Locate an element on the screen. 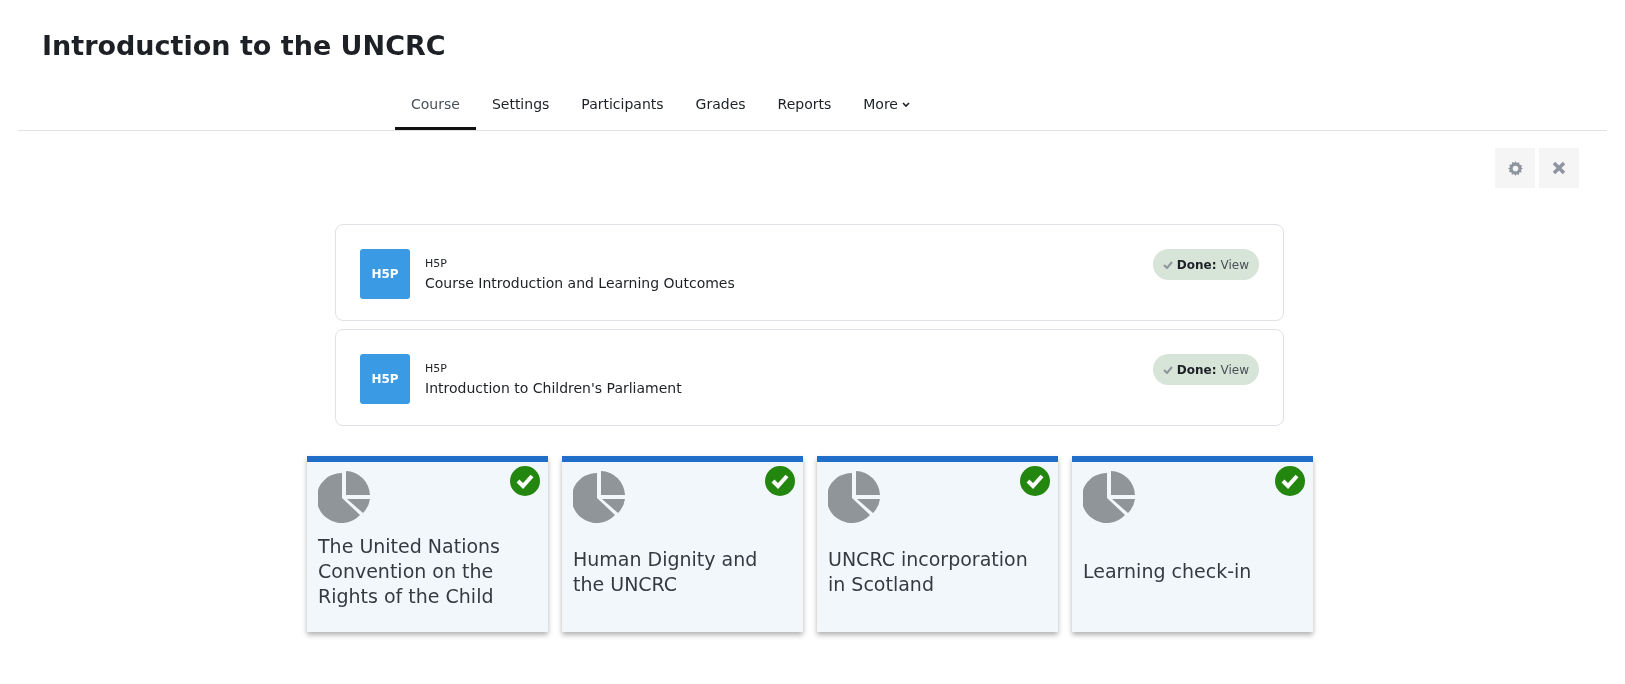 The width and height of the screenshot is (1625, 684). nav-tab: More is located at coordinates (886, 106).